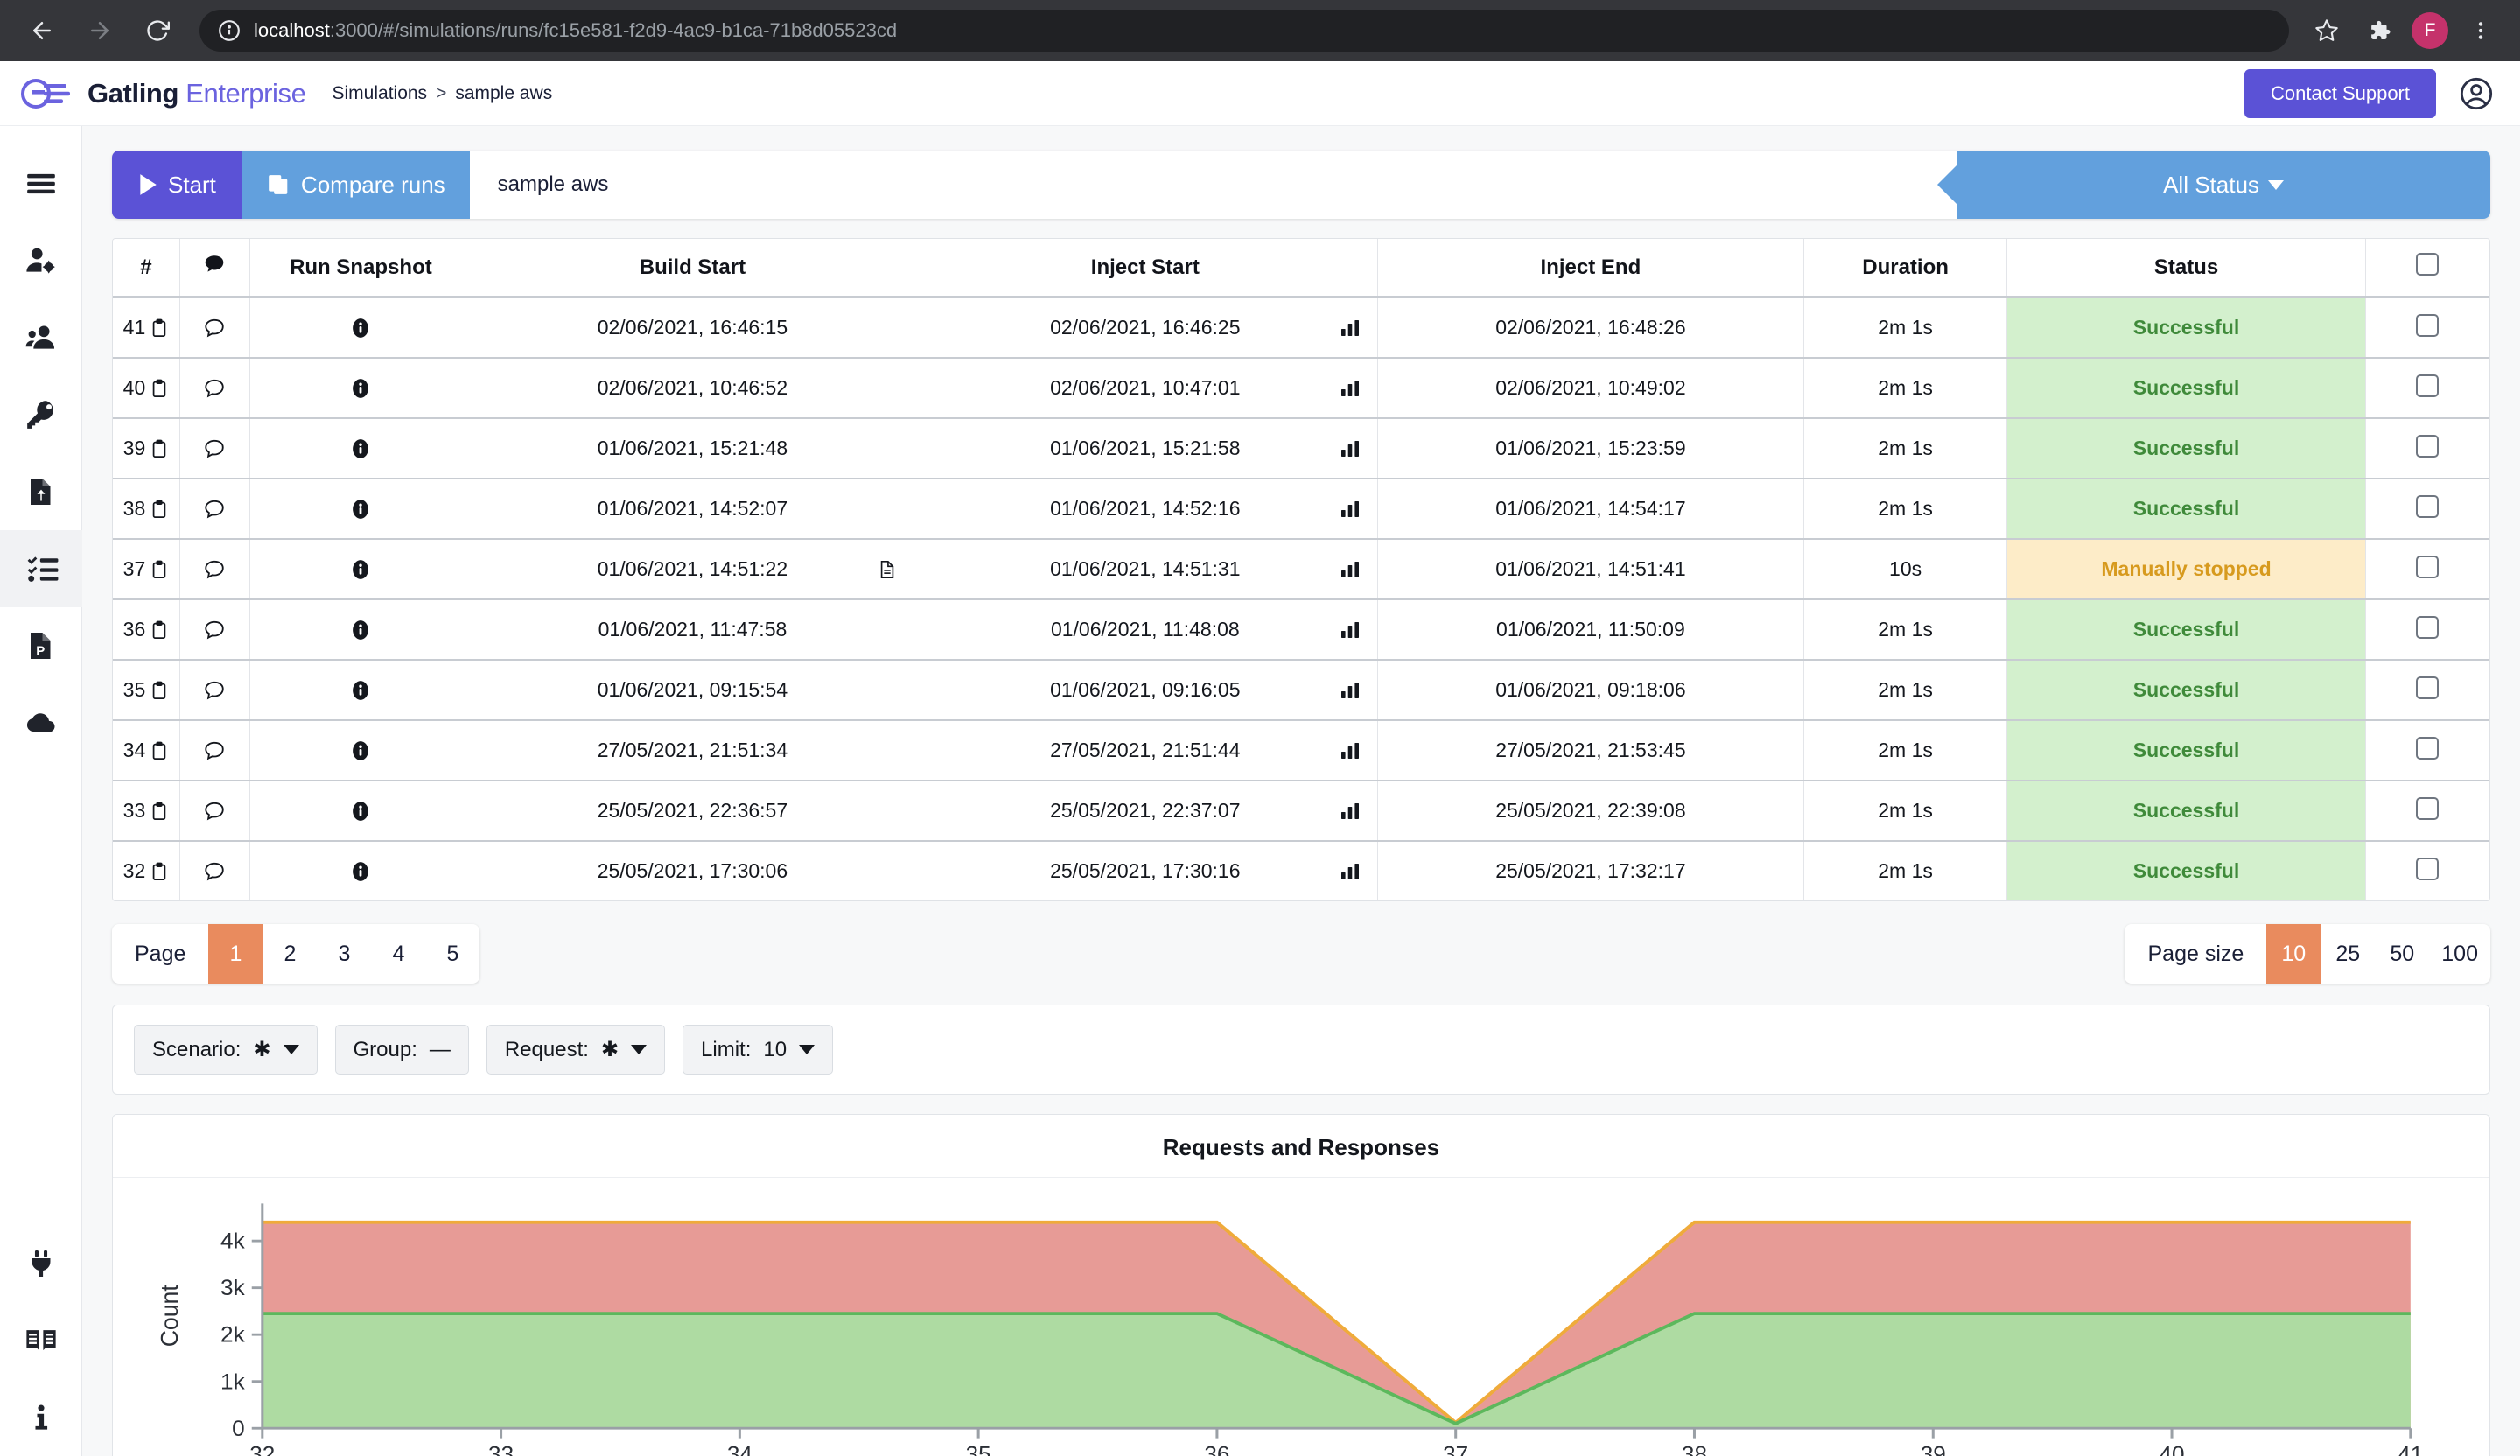  I want to click on page-button-1: 1, so click(235, 954).